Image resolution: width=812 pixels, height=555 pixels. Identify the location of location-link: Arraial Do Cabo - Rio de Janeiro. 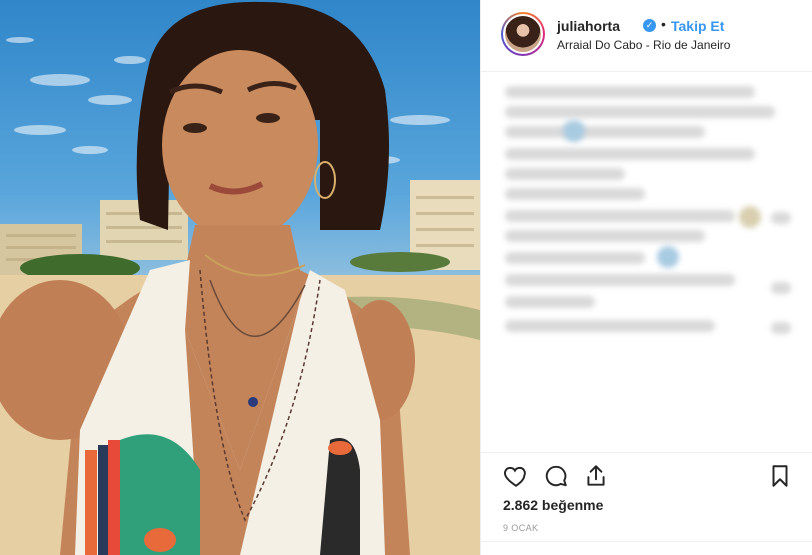
(643, 45).